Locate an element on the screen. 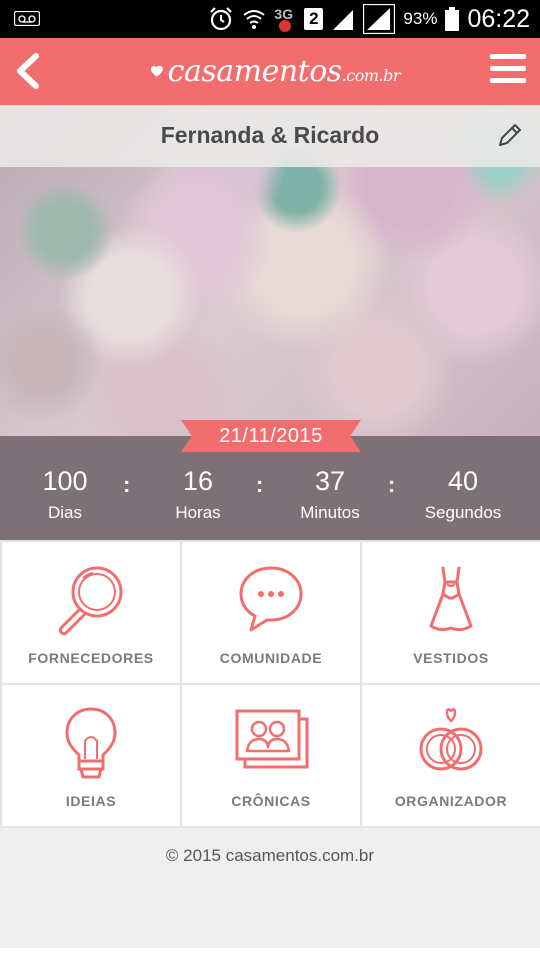  tile-label: VESTIDOS is located at coordinates (451, 658).